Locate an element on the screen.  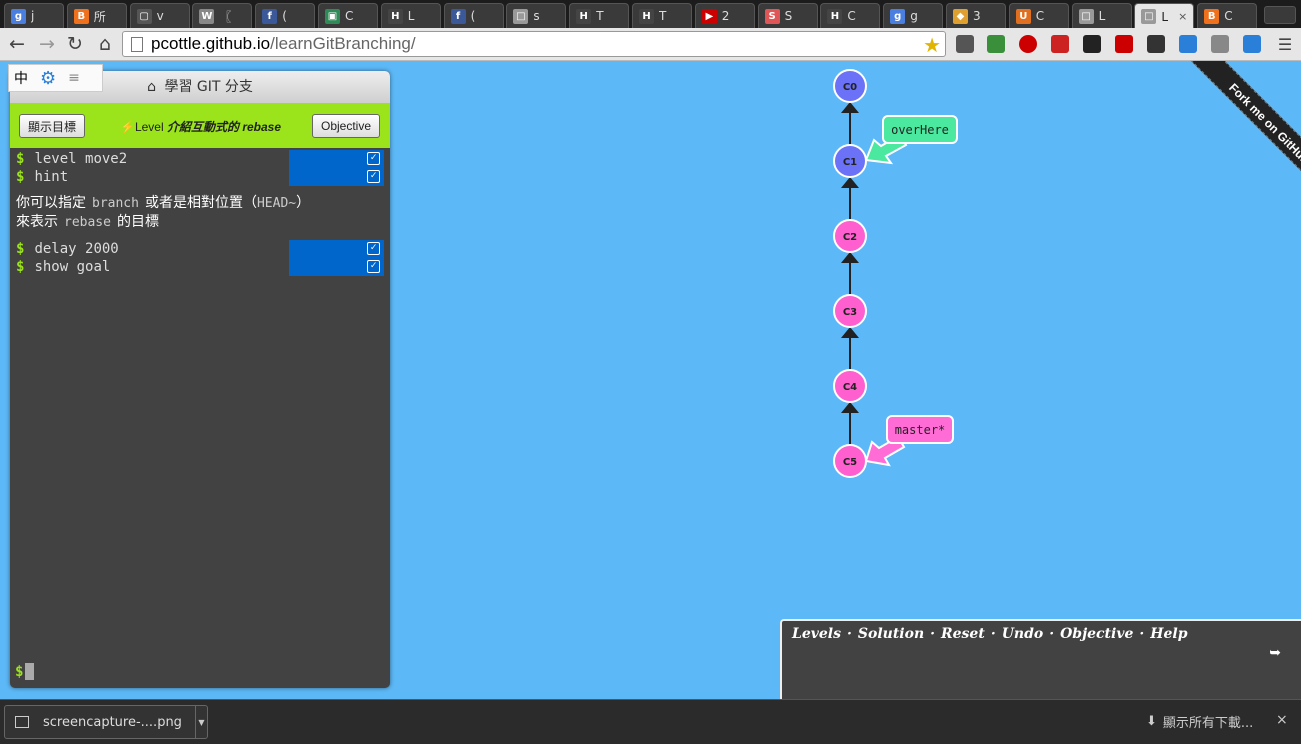
tab-title: C is located at coordinates (1040, 16).